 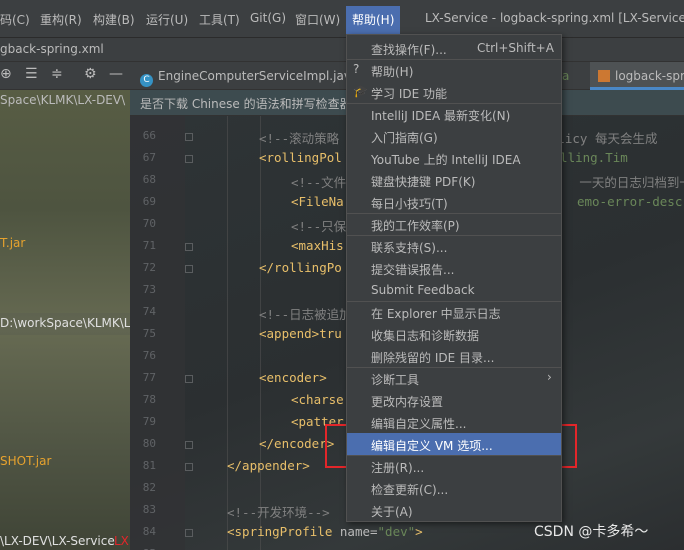 I want to click on code-line: </encoder>, so click(x=296, y=443).